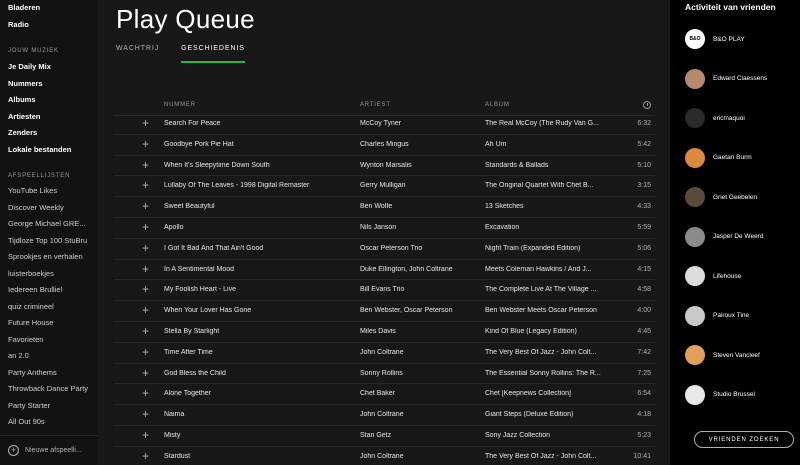 This screenshot has height=465, width=800. I want to click on friend-item: Jasper De Weerd, so click(724, 237).